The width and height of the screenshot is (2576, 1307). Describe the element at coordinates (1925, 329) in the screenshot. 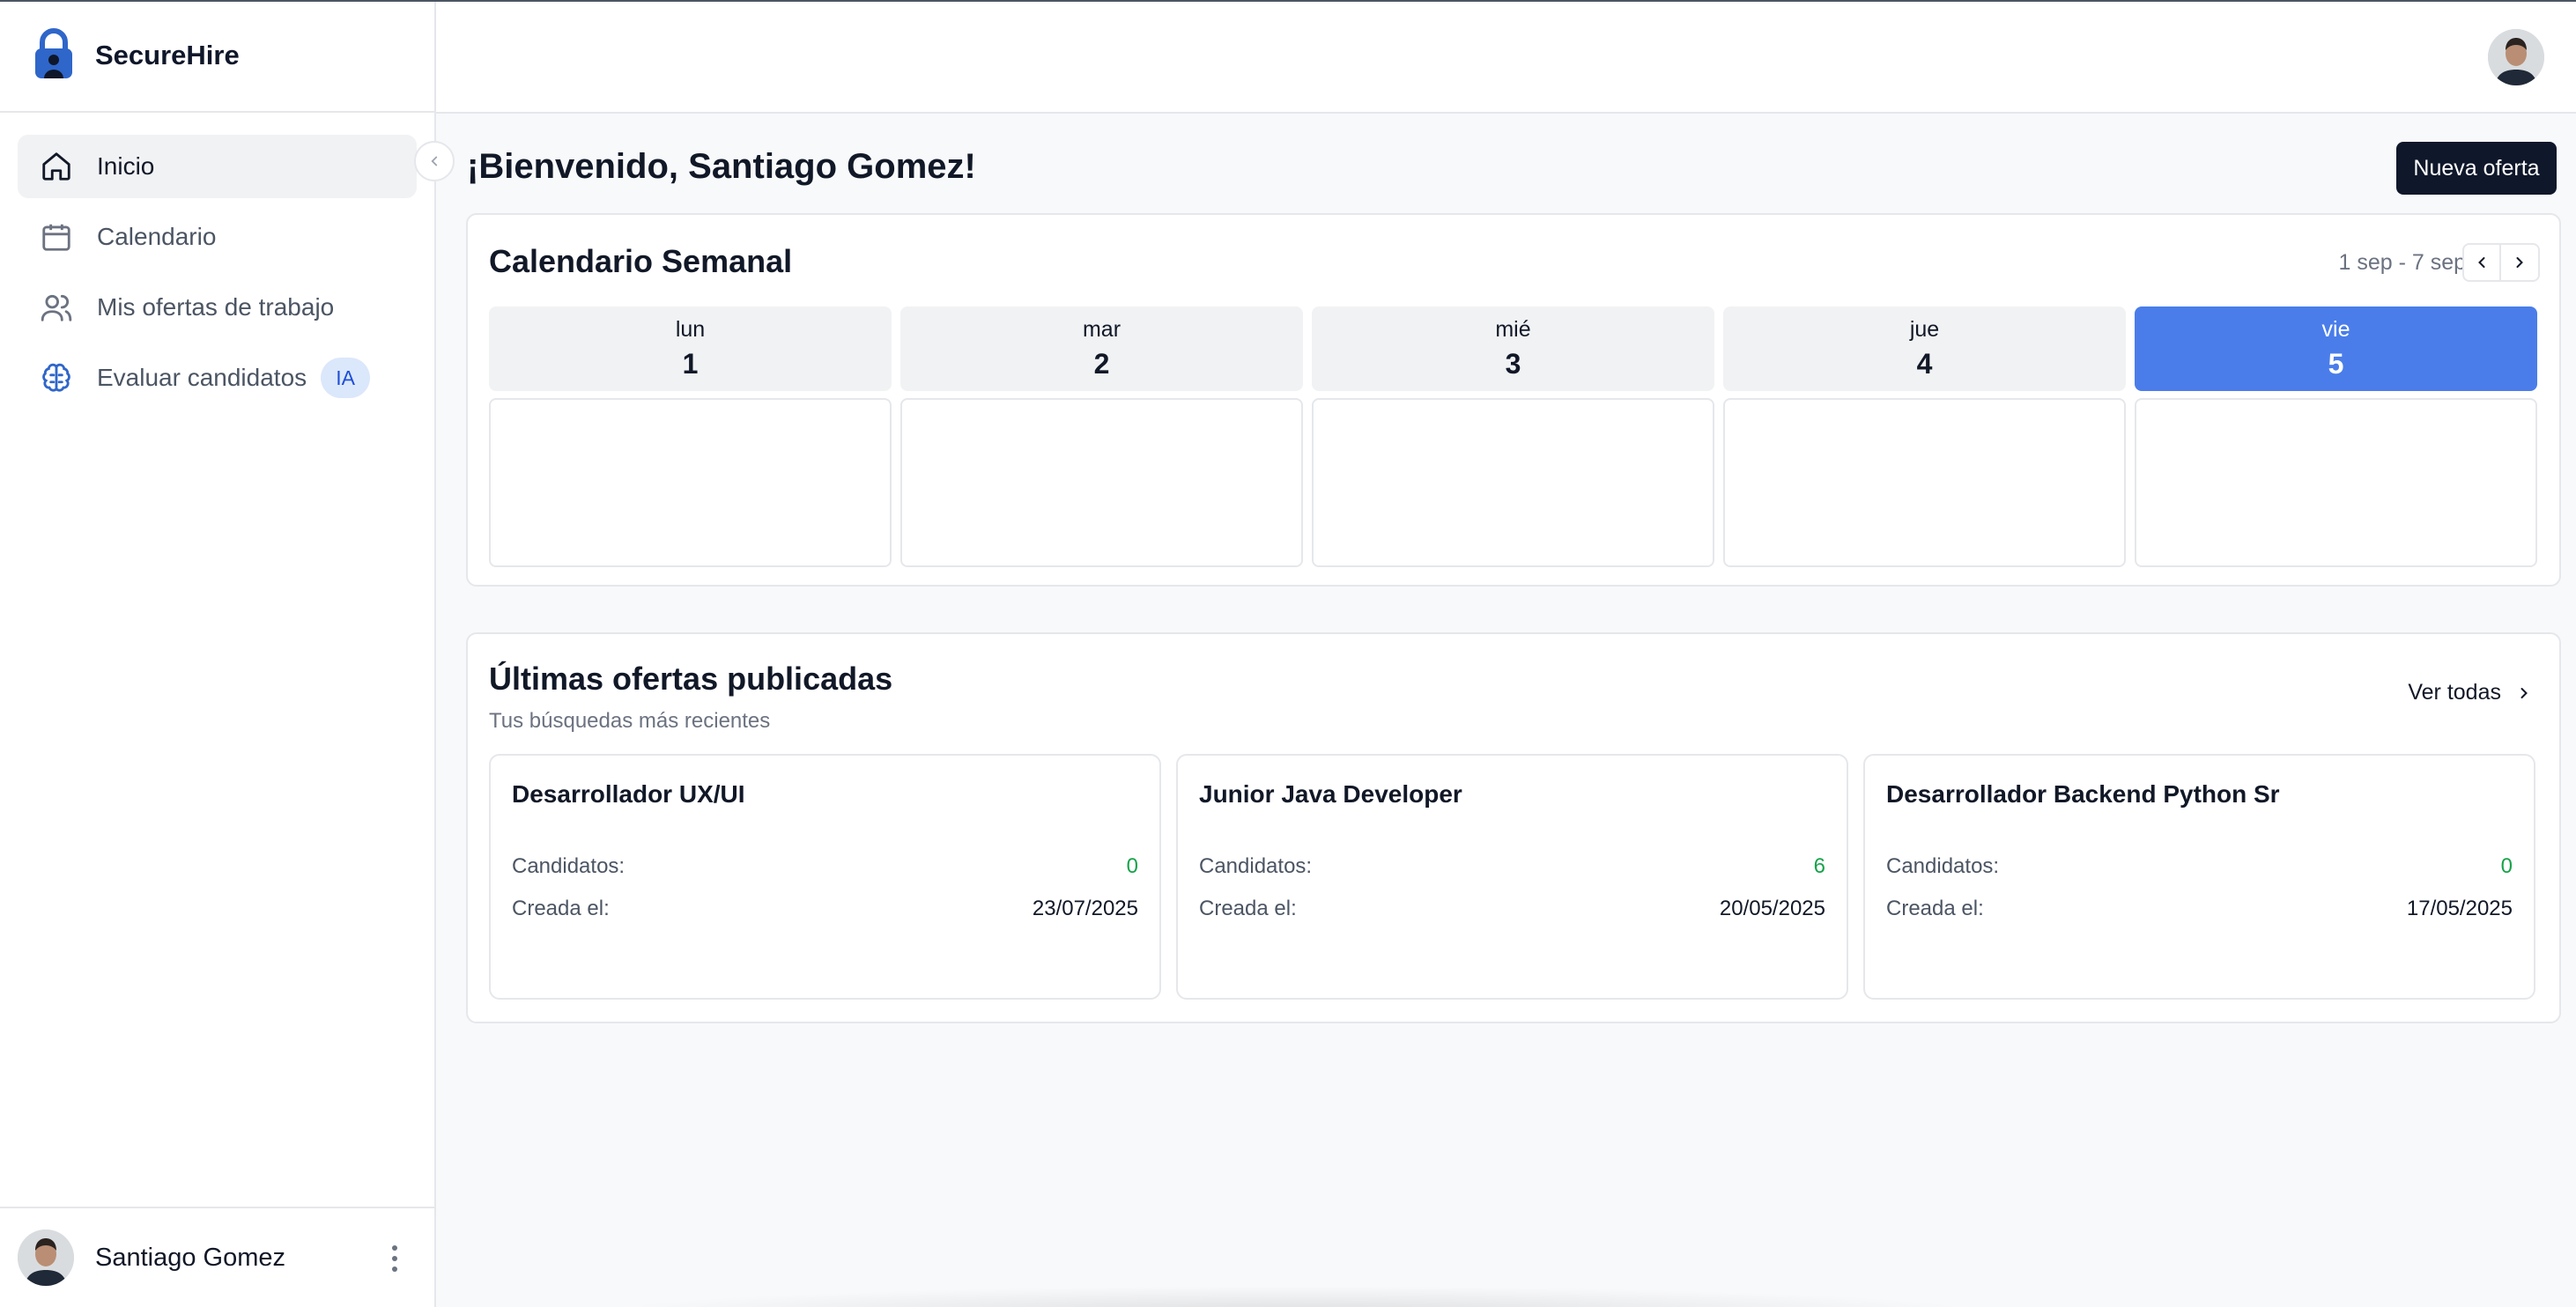

I see `day-name: jue` at that location.